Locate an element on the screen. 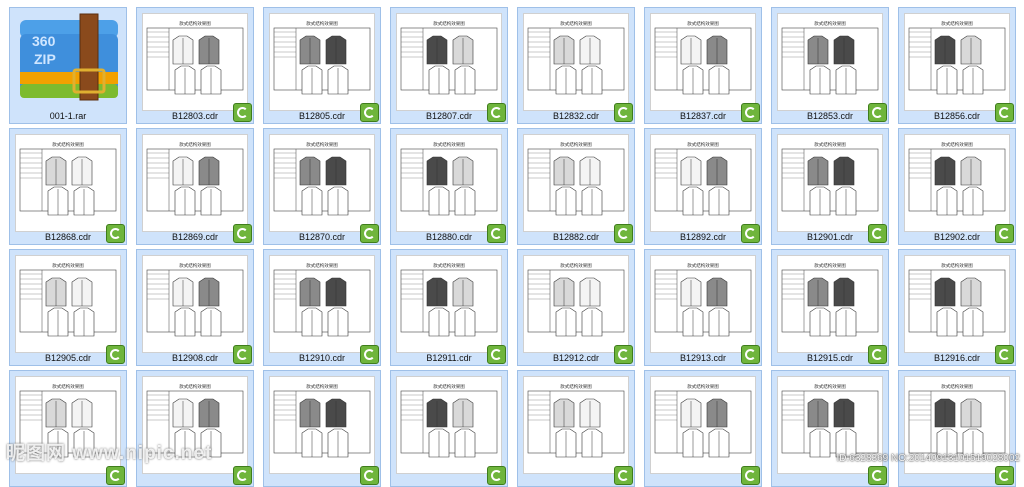  file-name: 001-1.rar is located at coordinates (68, 116).